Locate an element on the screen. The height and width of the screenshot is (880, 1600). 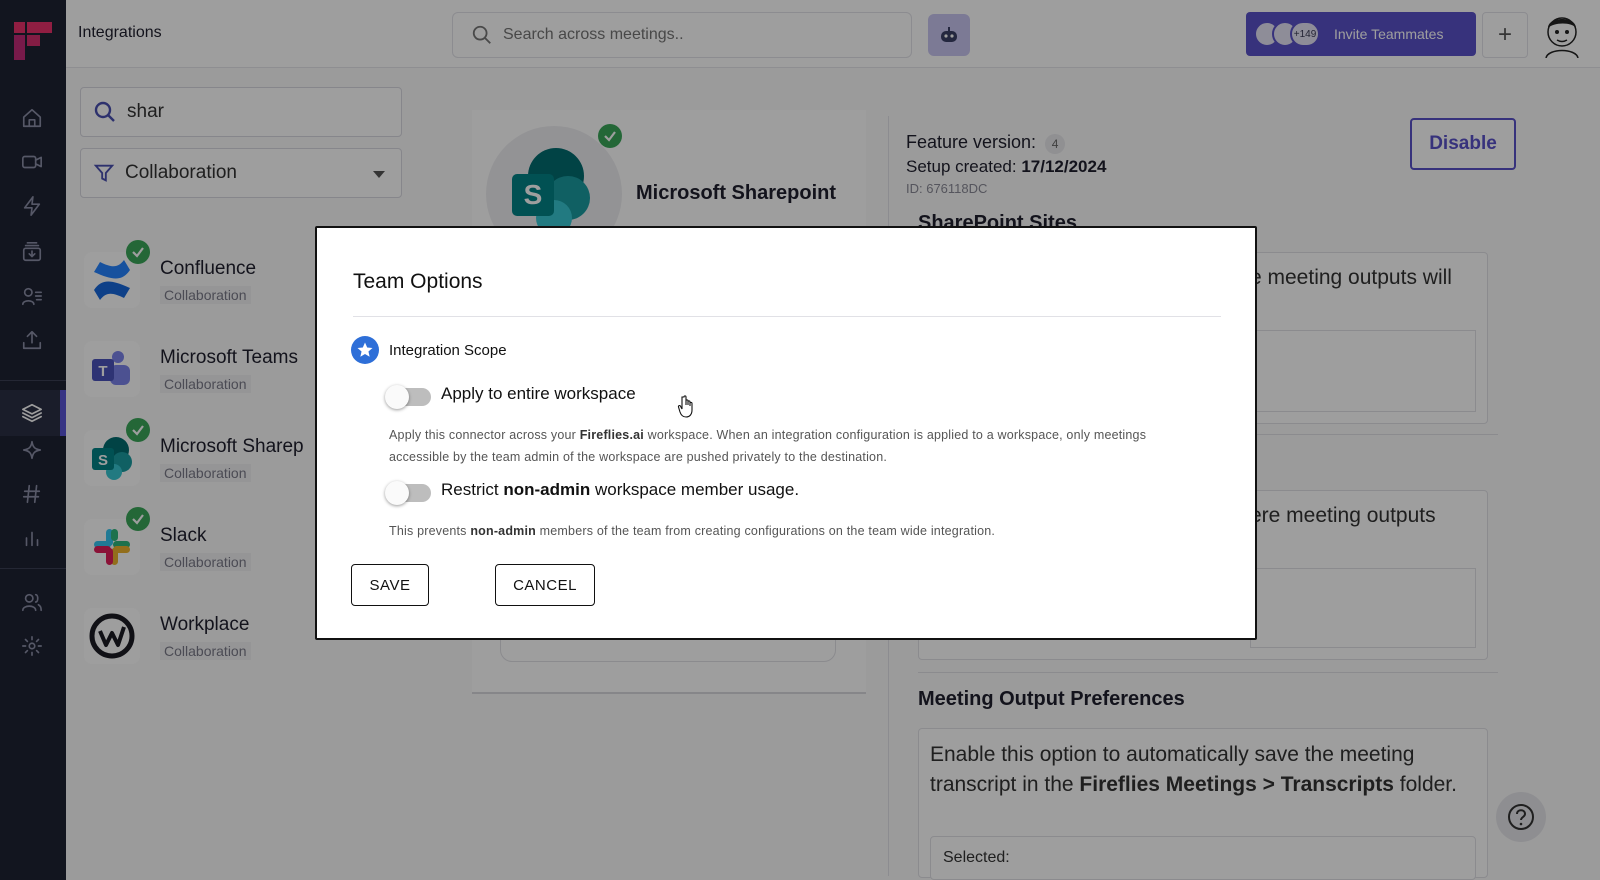
hand-cursor-icon is located at coordinates (685, 406).